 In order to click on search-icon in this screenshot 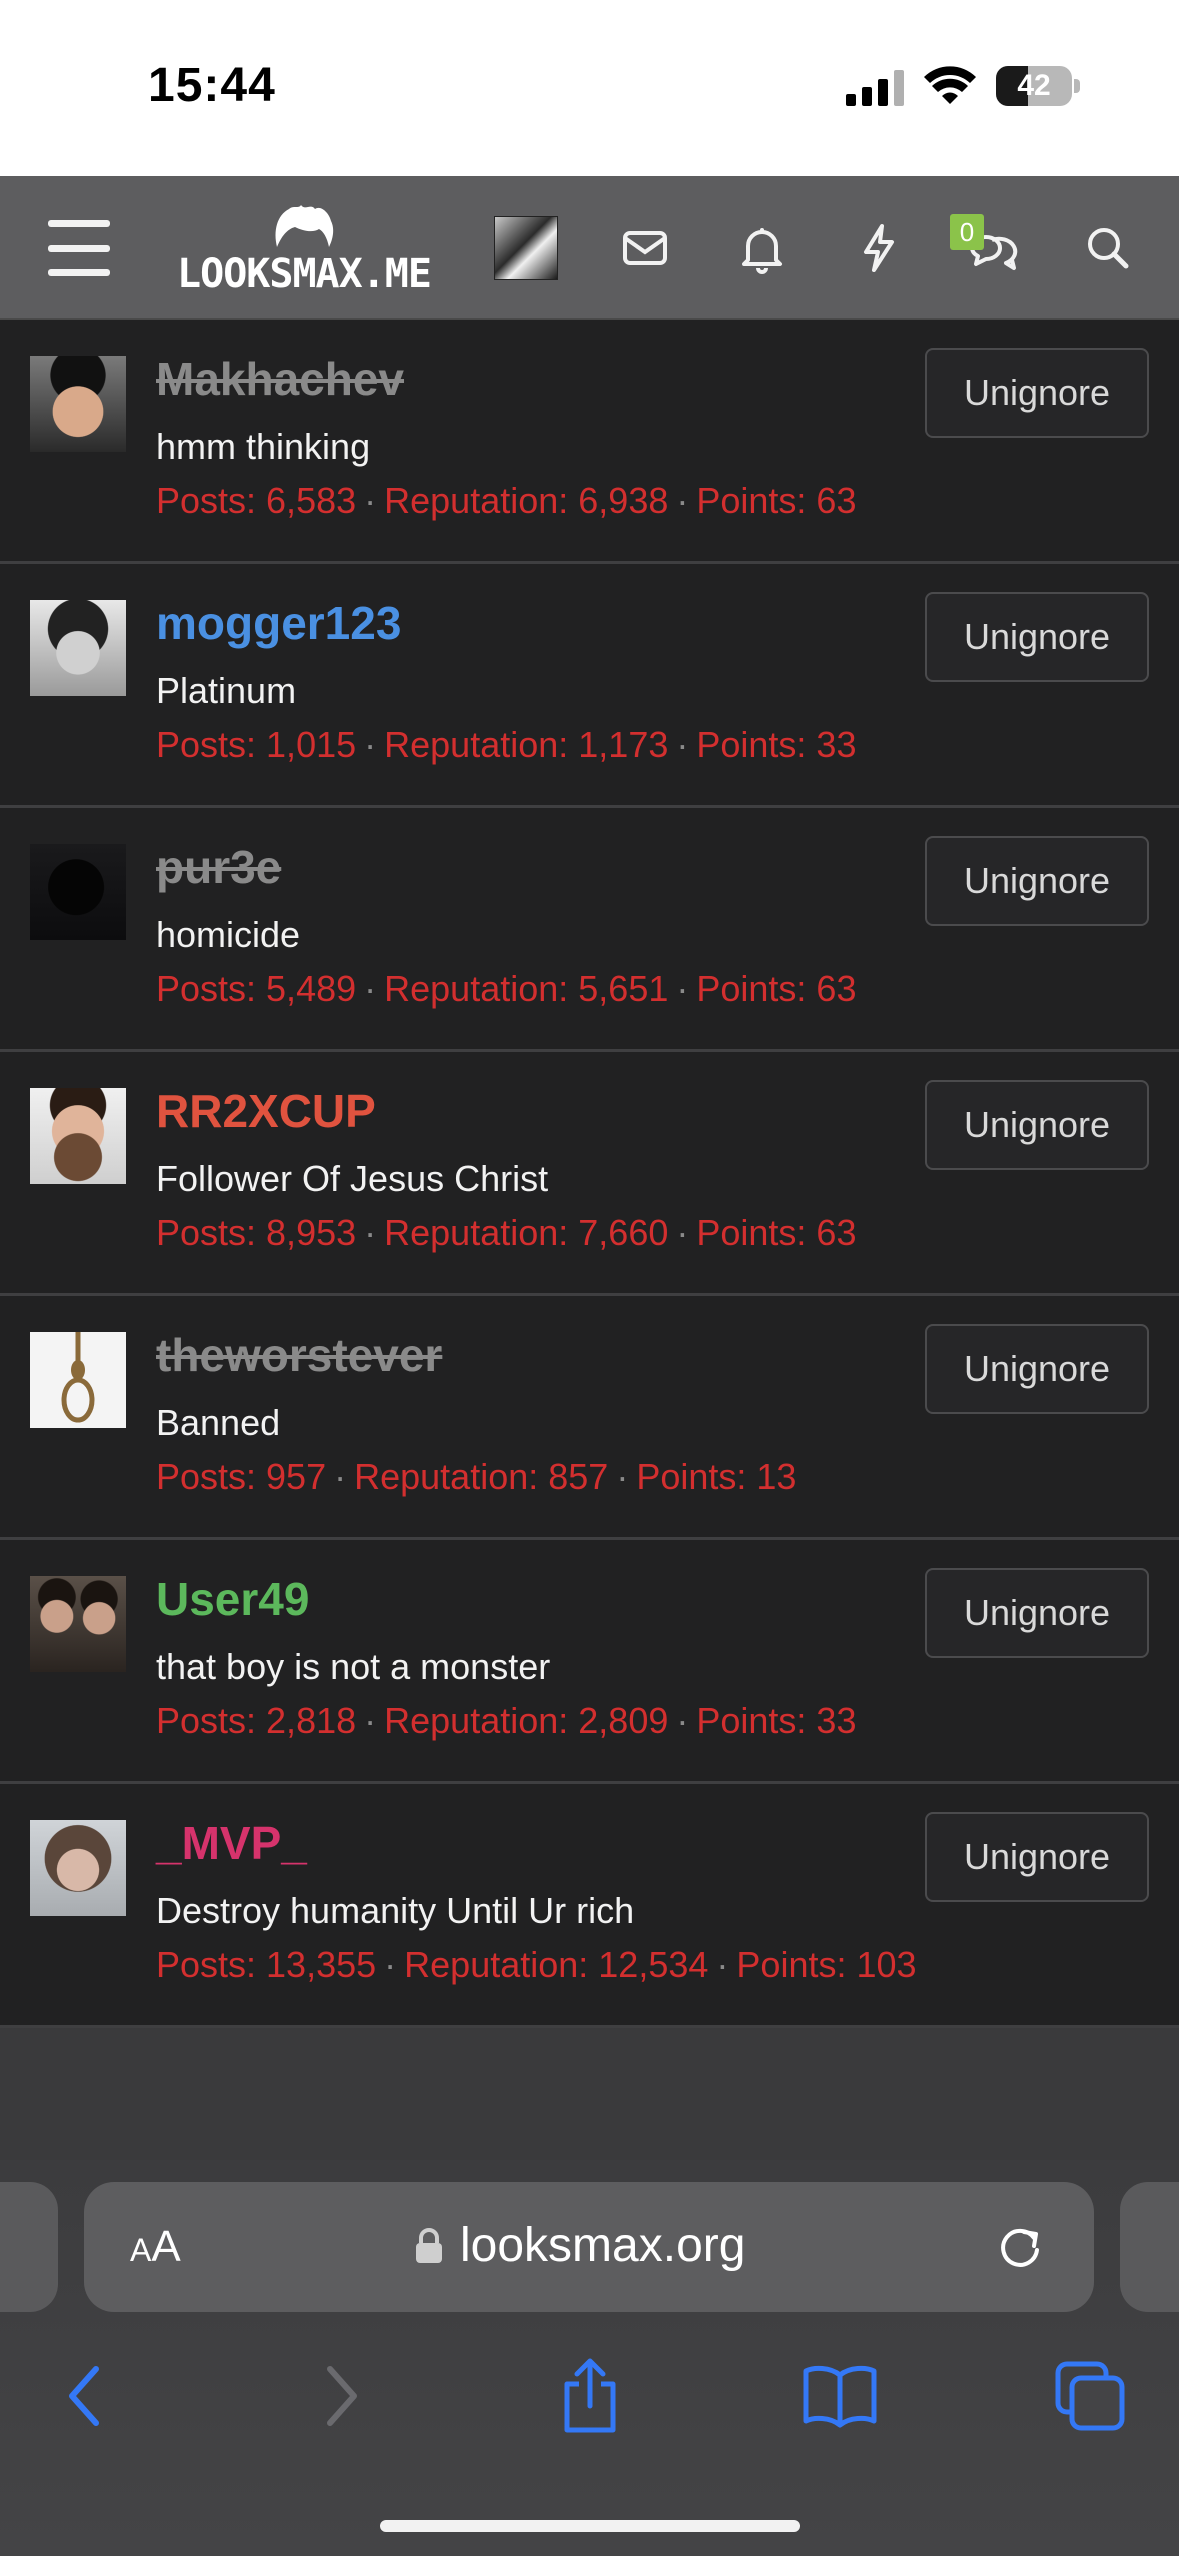, I will do `click(1108, 248)`.